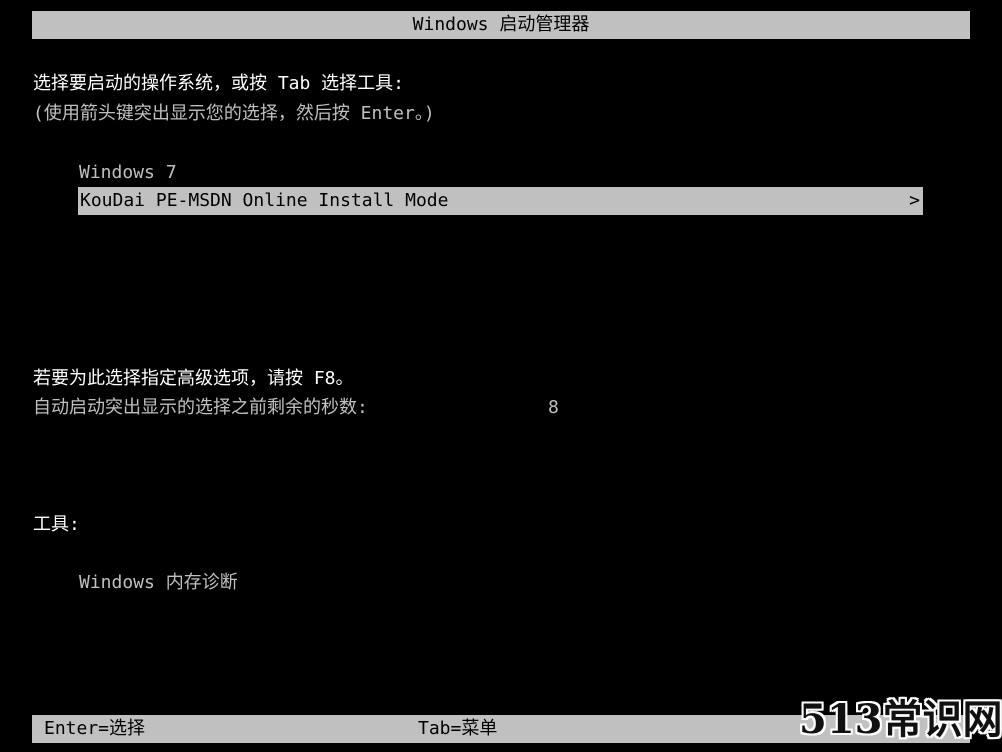  Describe the element at coordinates (219, 83) in the screenshot. I see `instruction-line-1: 选择要启动的操作系统，或按 Tab 选择工具:` at that location.